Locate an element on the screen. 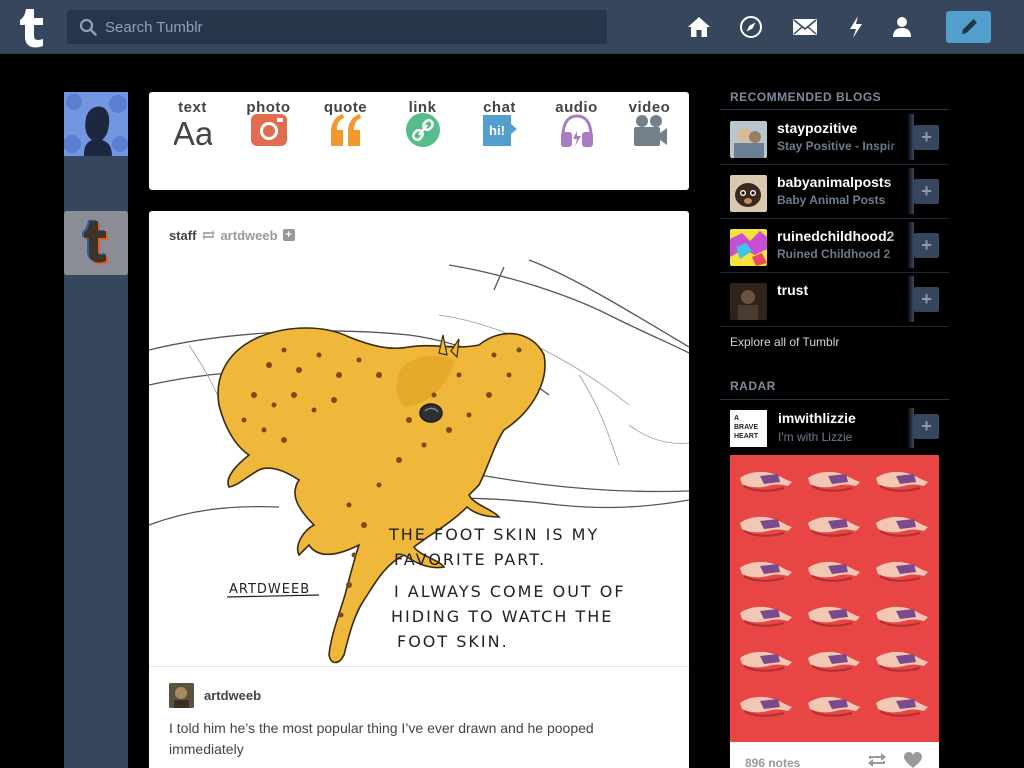 This screenshot has height=768, width=1024. search-box is located at coordinates (337, 27).